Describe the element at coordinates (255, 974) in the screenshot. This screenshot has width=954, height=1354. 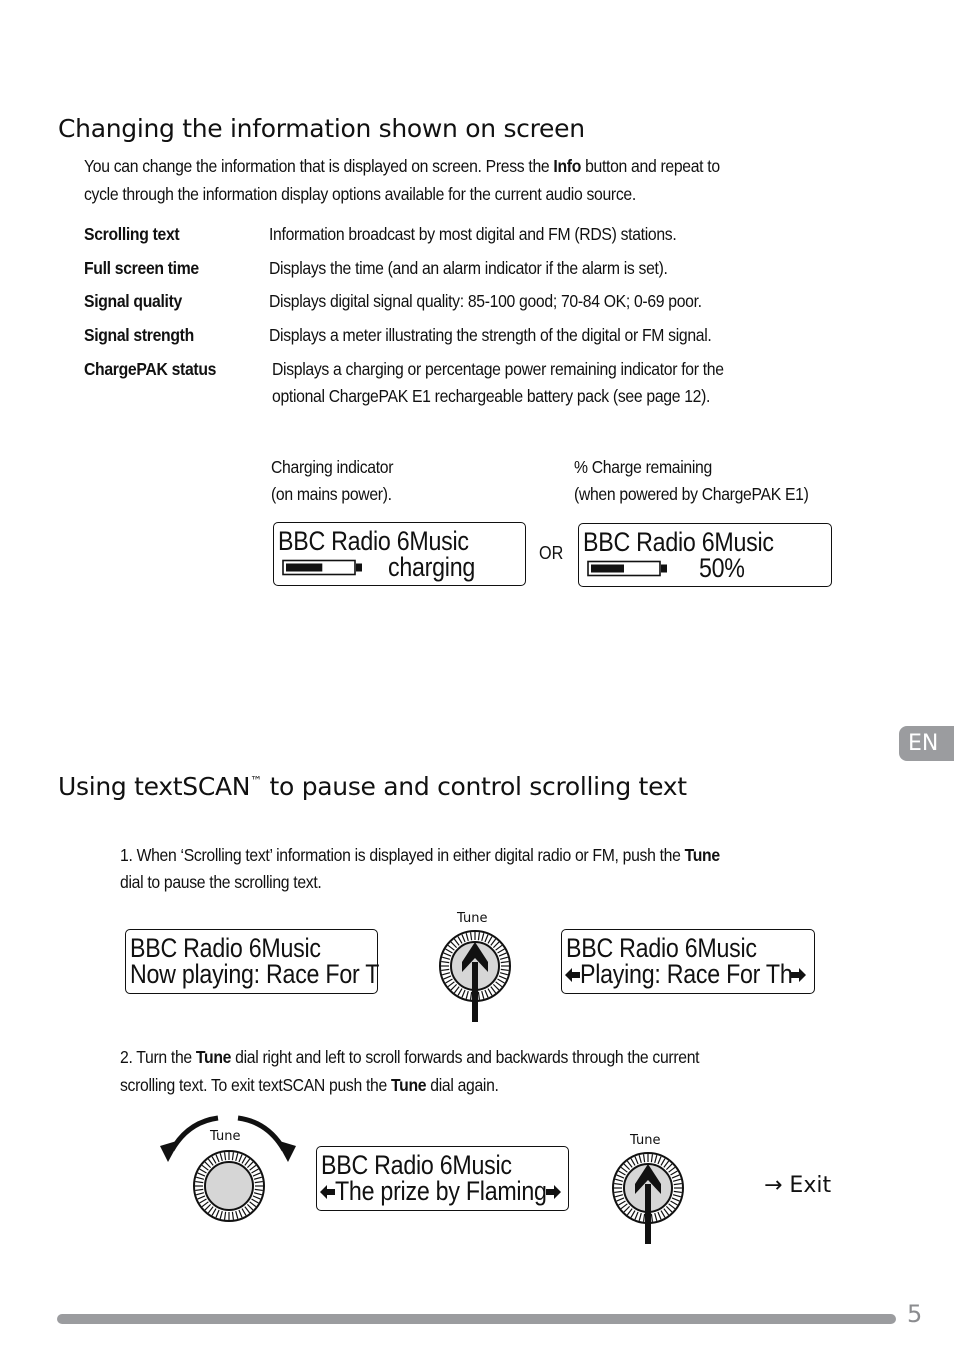
I see `lcd-line-2: Now playing: Race For T` at that location.